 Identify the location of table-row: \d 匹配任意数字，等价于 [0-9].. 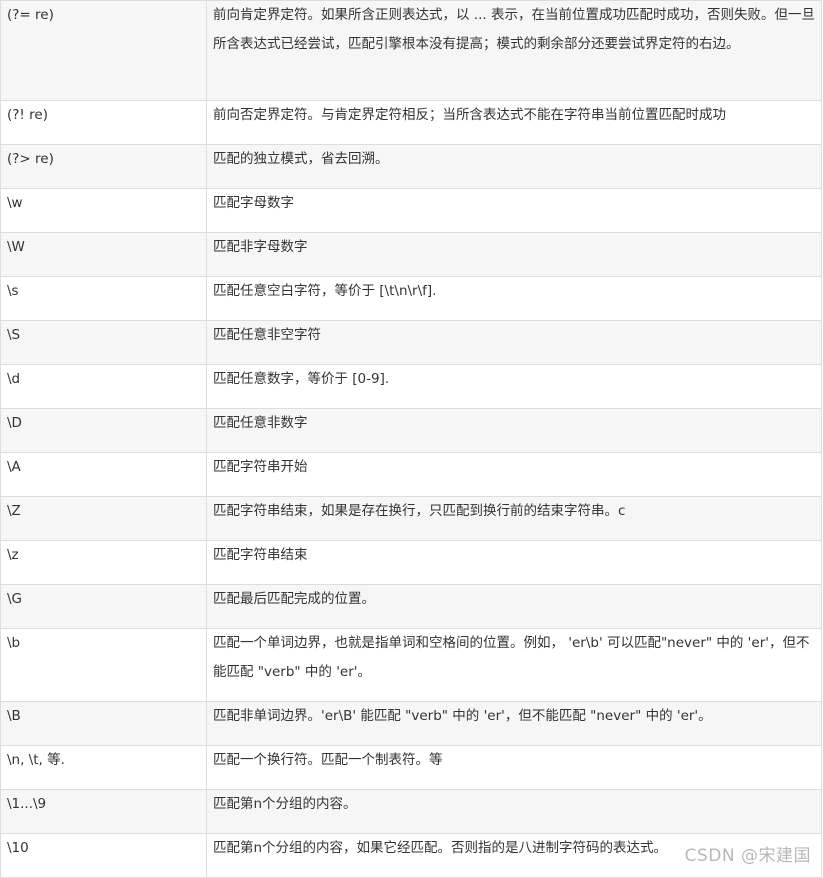
(411, 386).